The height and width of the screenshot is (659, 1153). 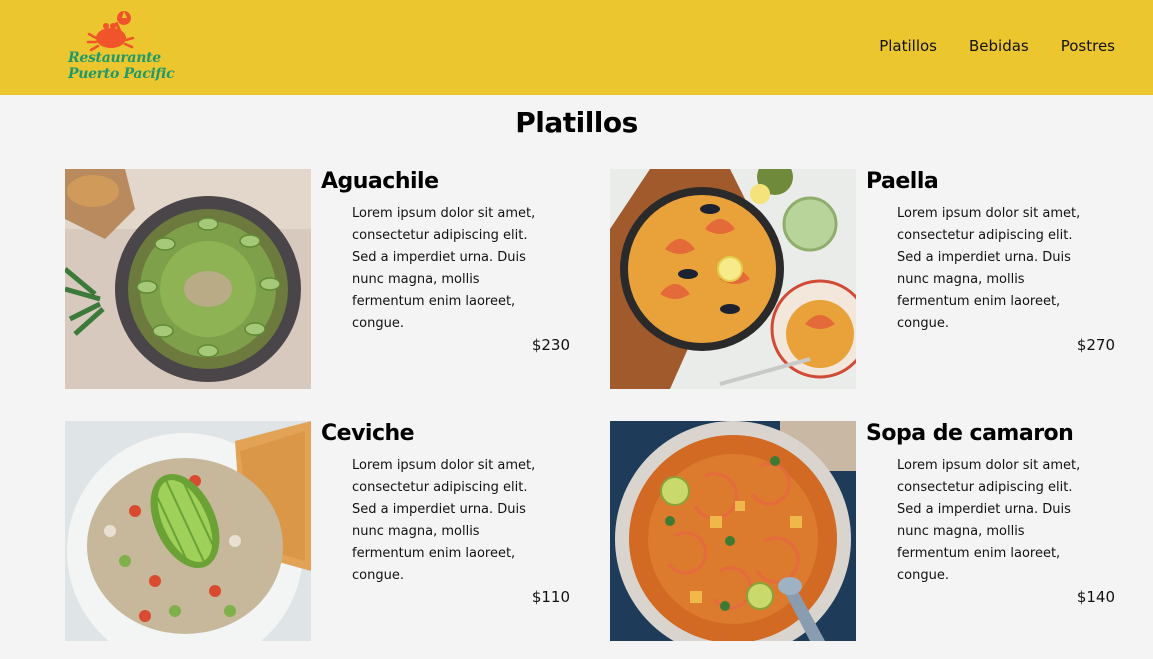 I want to click on main-nav: Platillos Bebidas Postres, so click(x=997, y=46).